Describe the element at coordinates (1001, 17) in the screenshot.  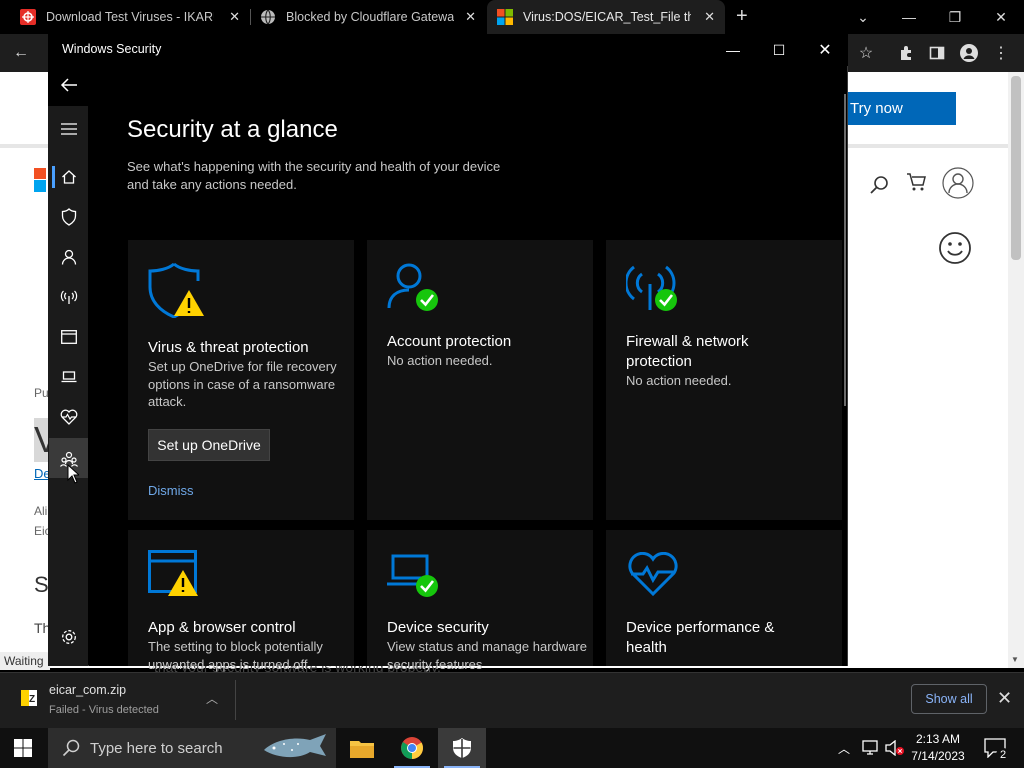
I see `close-icon: ✕` at that location.